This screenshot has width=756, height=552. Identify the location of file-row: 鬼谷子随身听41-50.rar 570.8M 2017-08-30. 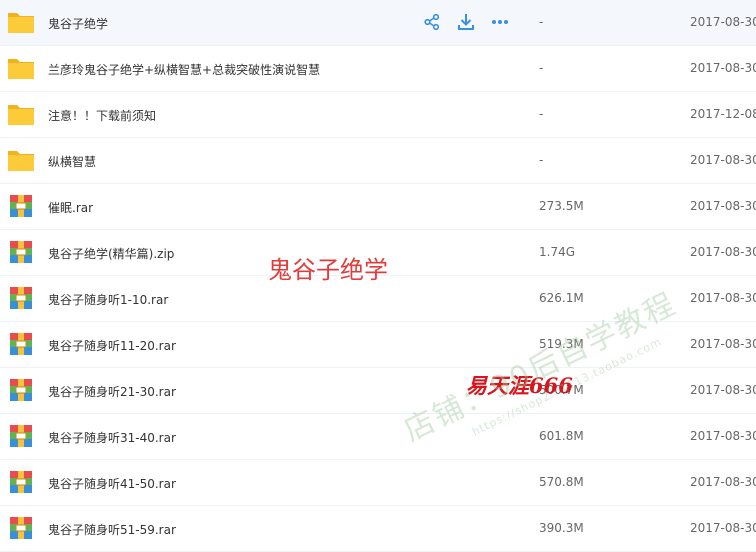
(378, 483).